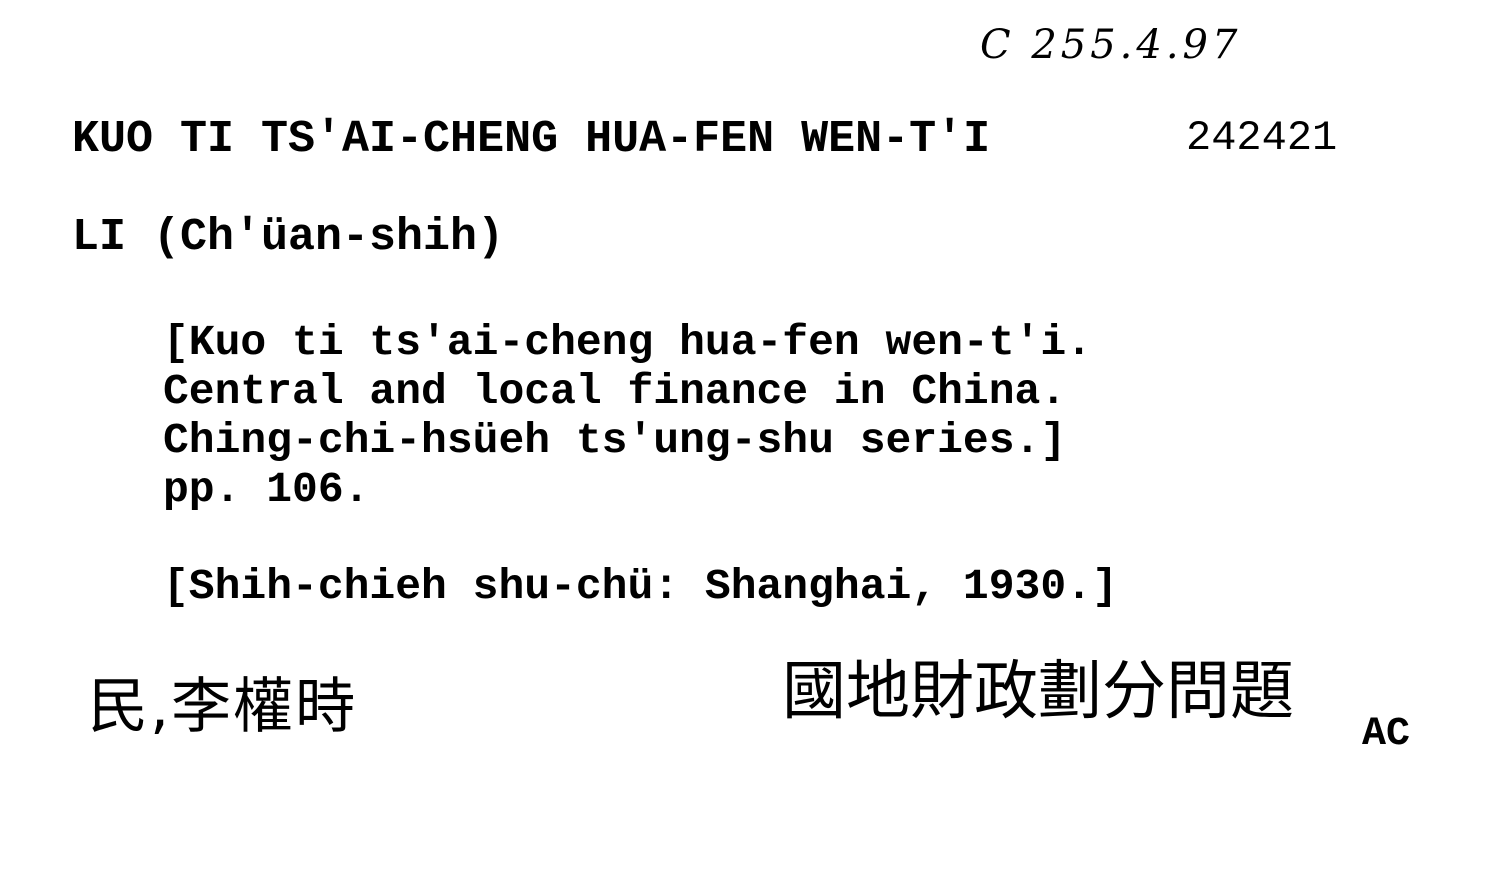 The height and width of the screenshot is (896, 1492). Describe the element at coordinates (1262, 138) in the screenshot. I see `accession-number: 242421` at that location.